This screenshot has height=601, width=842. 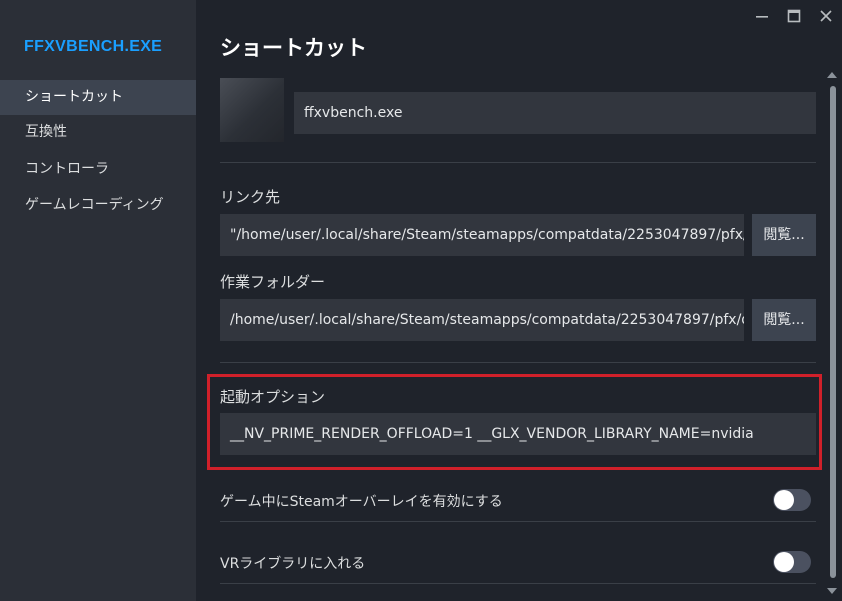 What do you see at coordinates (514, 422) in the screenshot?
I see `highlight-box` at bounding box center [514, 422].